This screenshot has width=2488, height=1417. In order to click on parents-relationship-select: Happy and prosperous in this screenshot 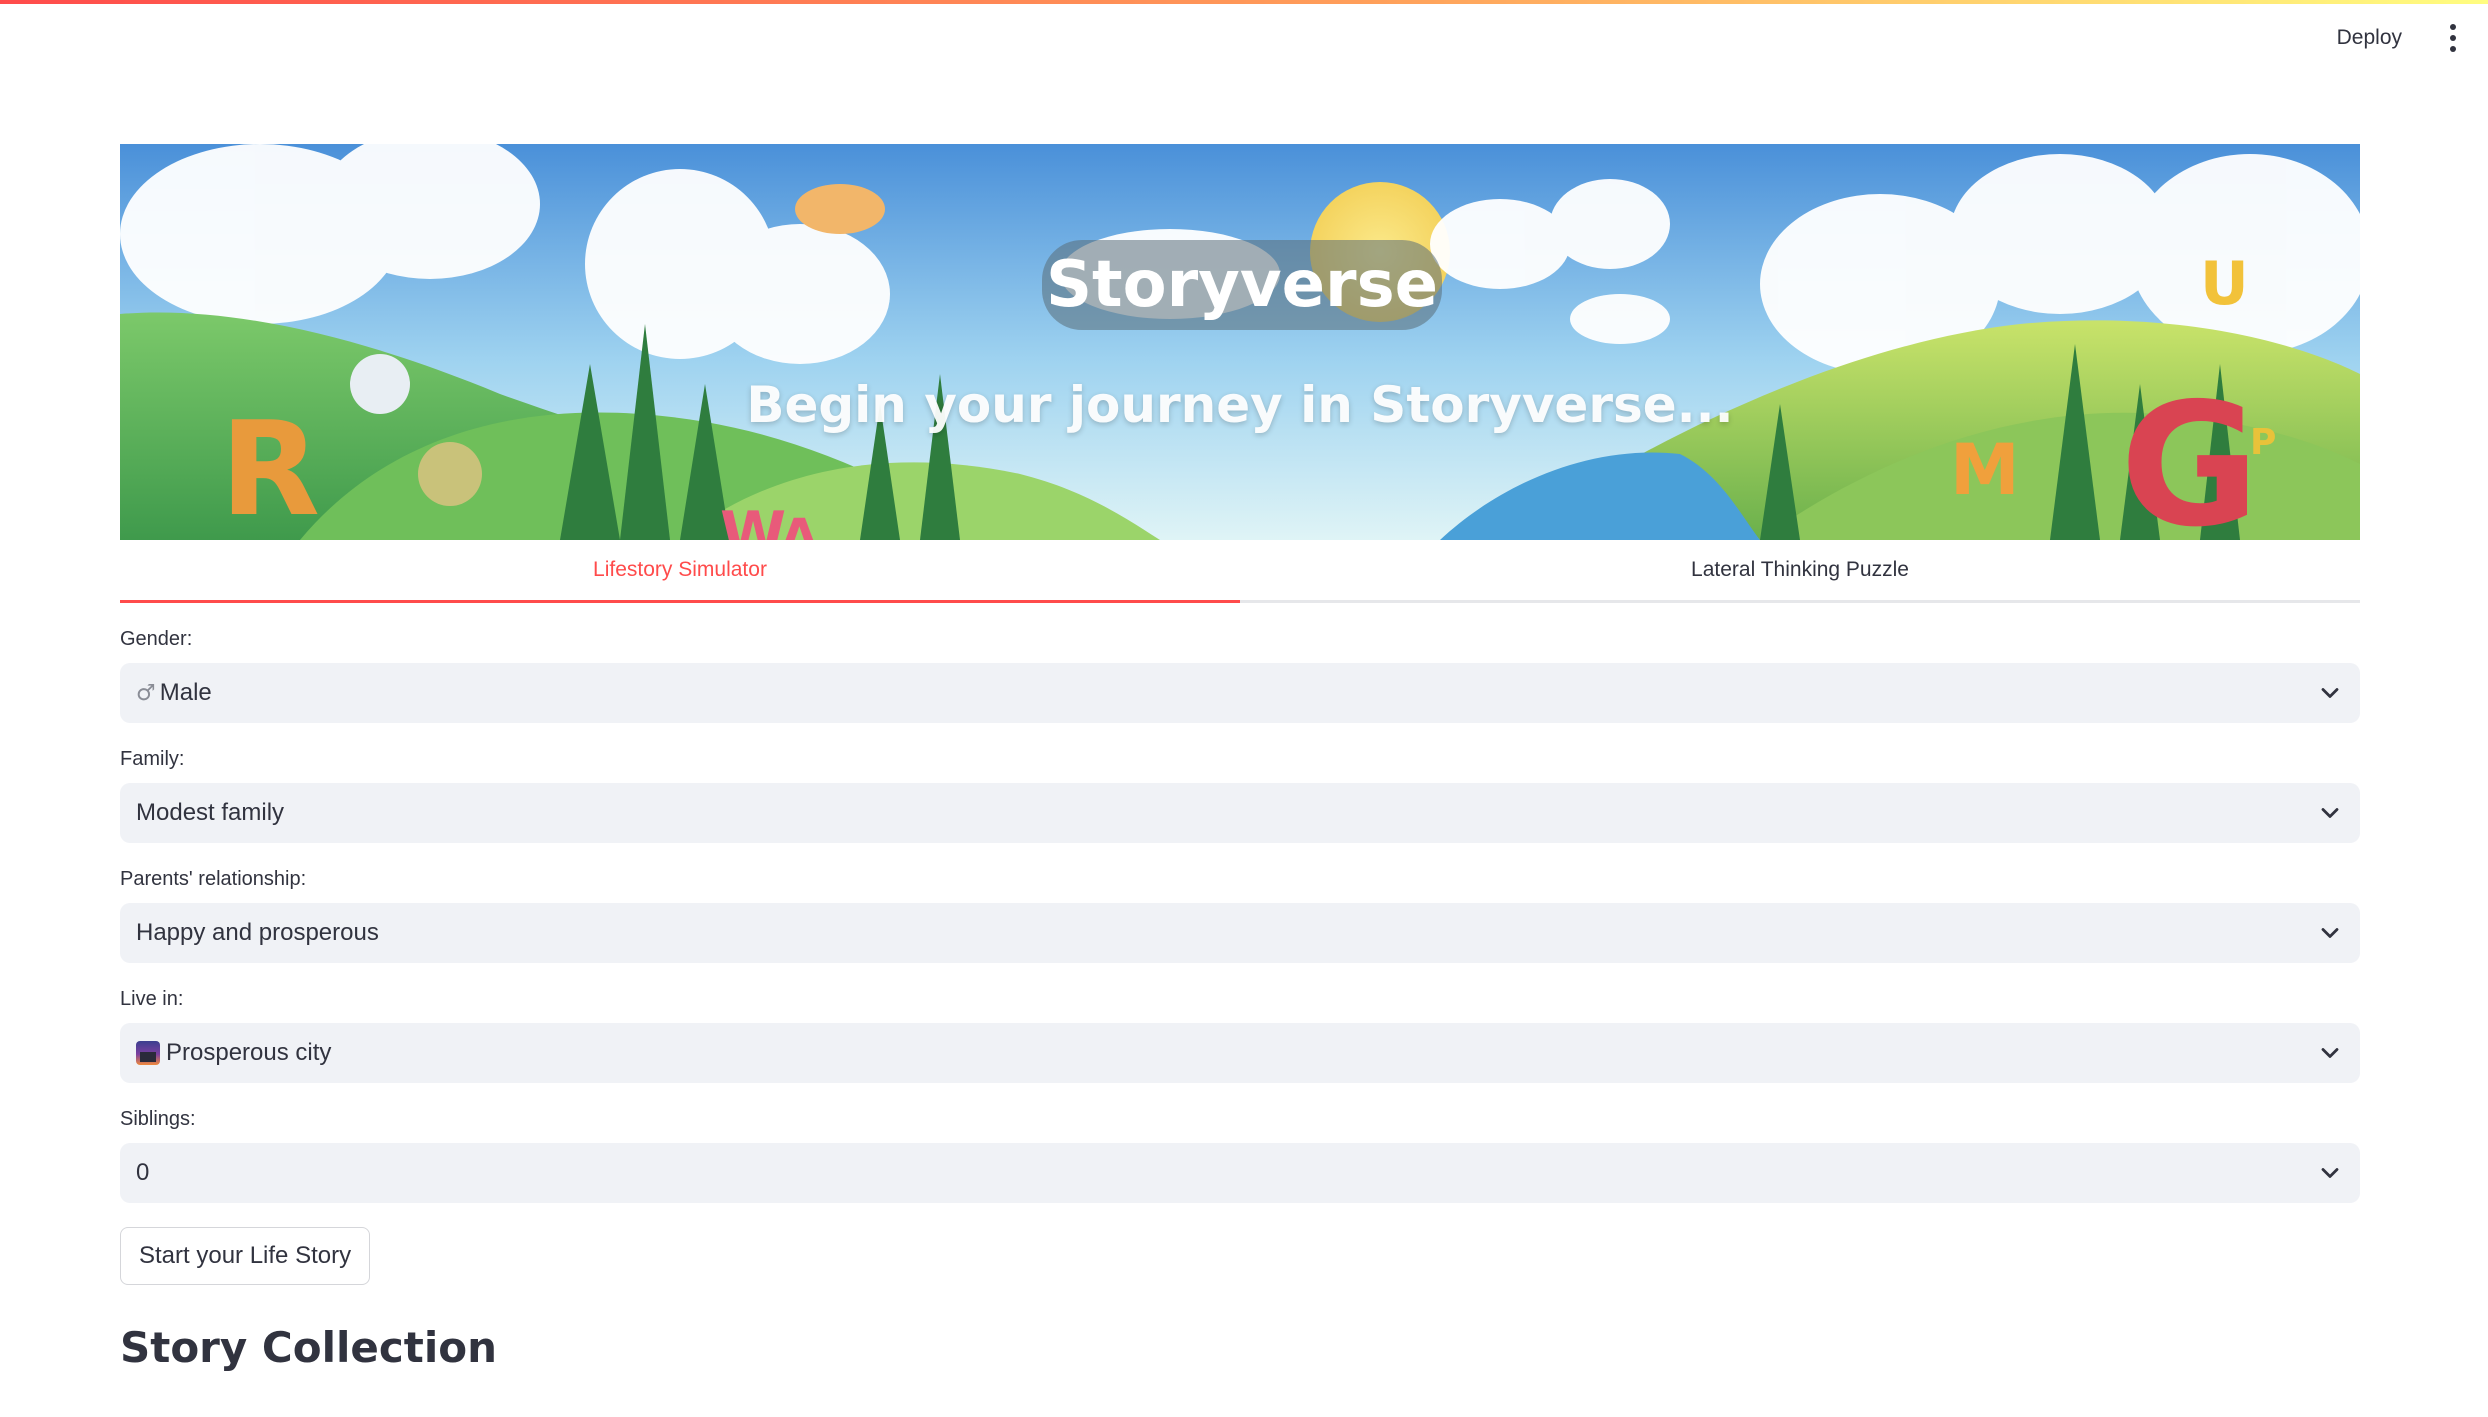, I will do `click(1240, 933)`.